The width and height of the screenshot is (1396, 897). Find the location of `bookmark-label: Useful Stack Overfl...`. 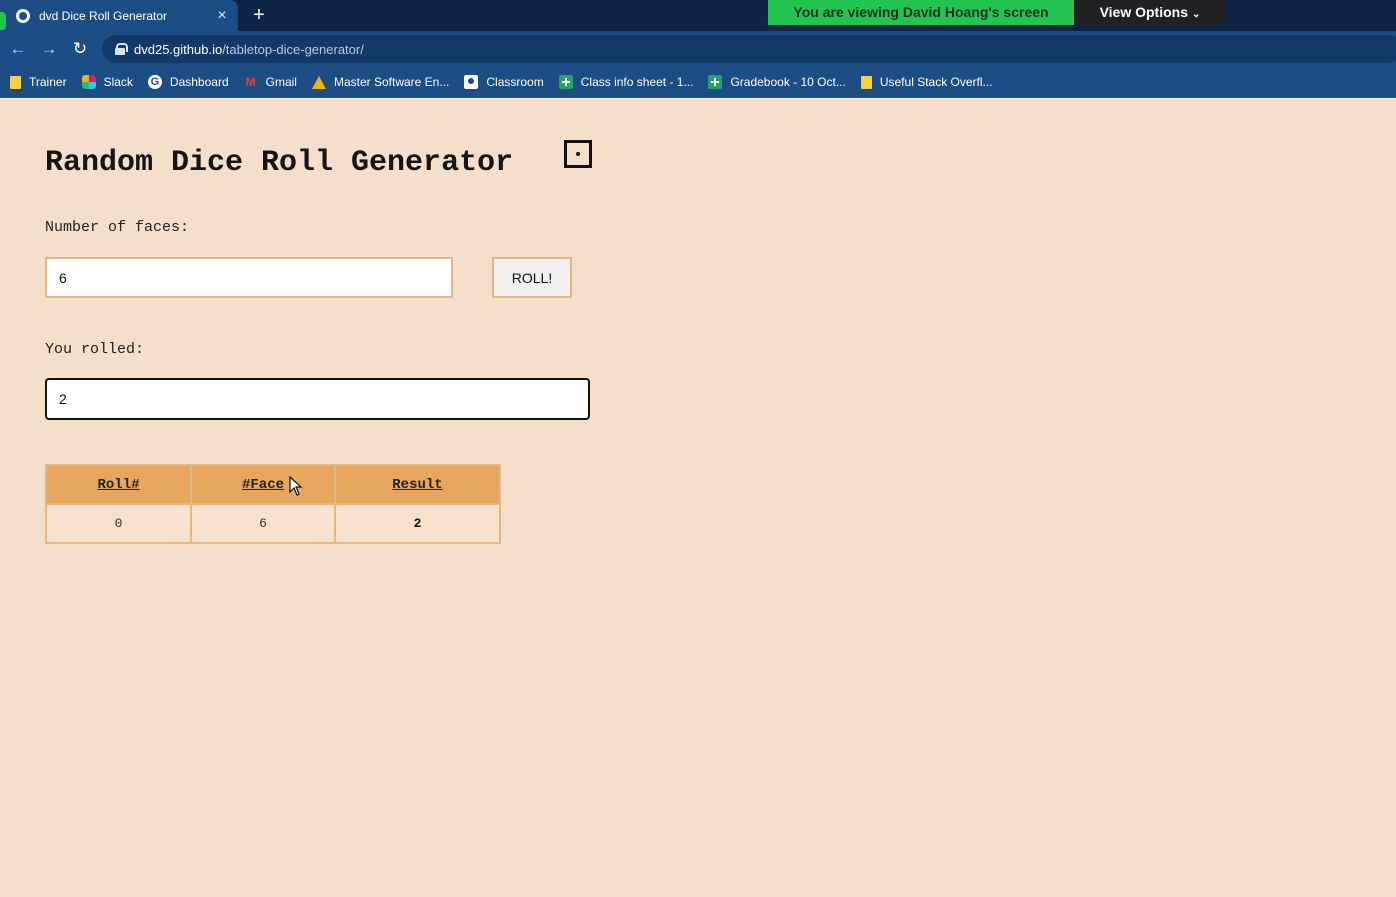

bookmark-label: Useful Stack Overfl... is located at coordinates (936, 82).